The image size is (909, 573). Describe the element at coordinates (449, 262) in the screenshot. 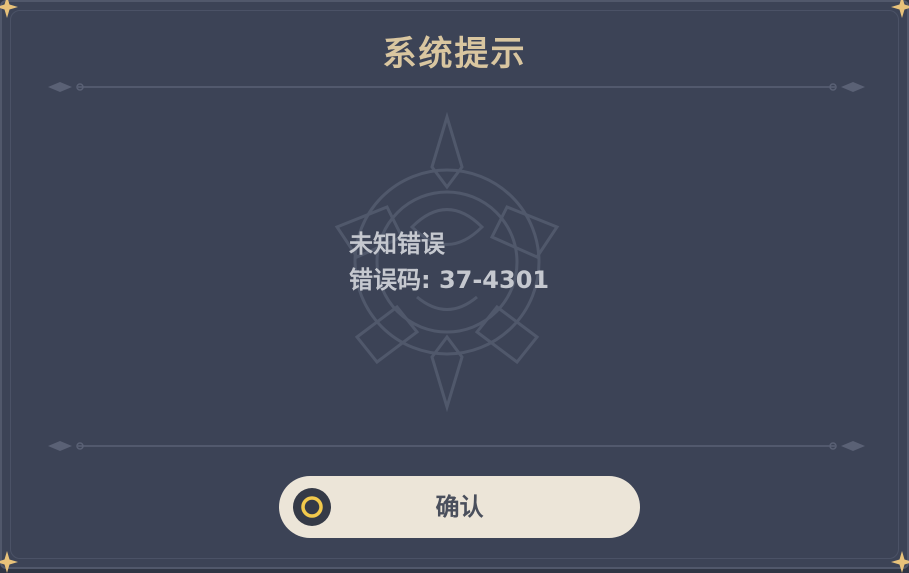

I see `error-message: 未知错误 错误码: 37-4301` at that location.